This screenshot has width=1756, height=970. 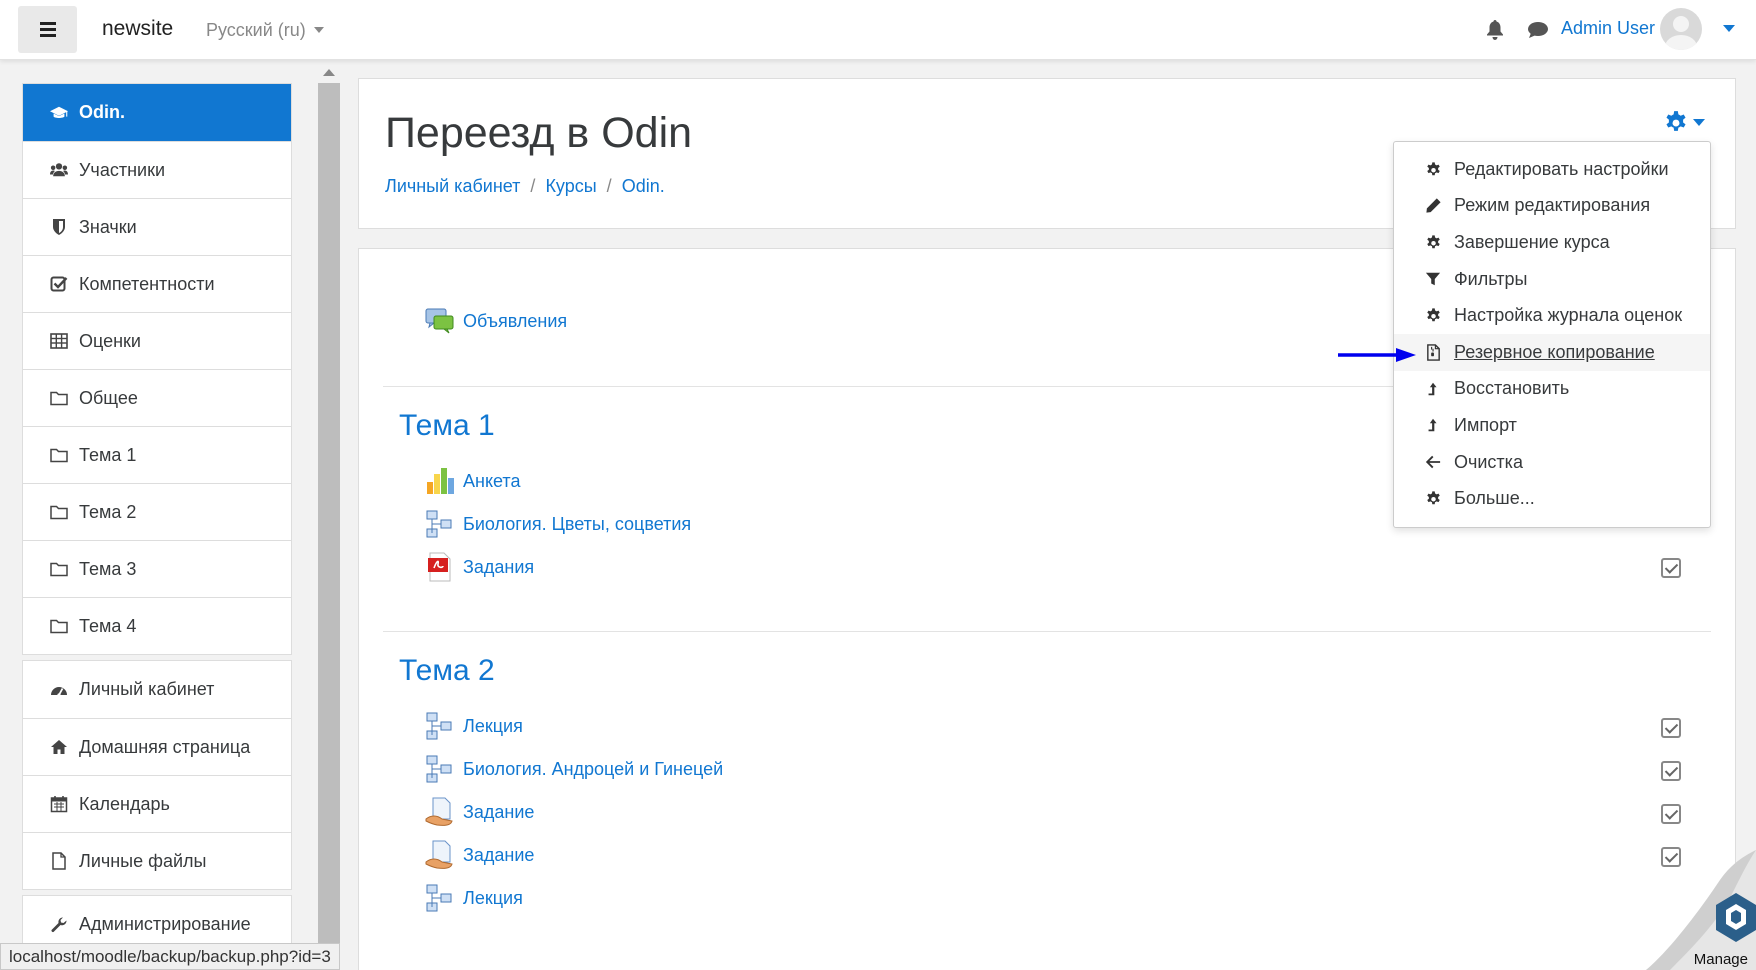 I want to click on manage-widget: Manage, so click(x=1693, y=910).